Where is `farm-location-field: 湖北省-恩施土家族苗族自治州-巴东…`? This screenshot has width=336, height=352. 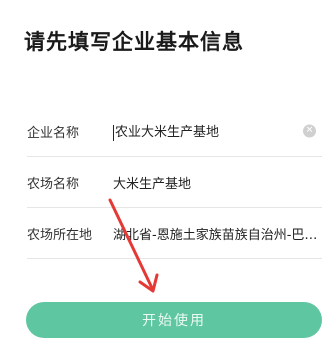
farm-location-field: 湖北省-恩施土家族苗族自治州-巴东… is located at coordinates (217, 233).